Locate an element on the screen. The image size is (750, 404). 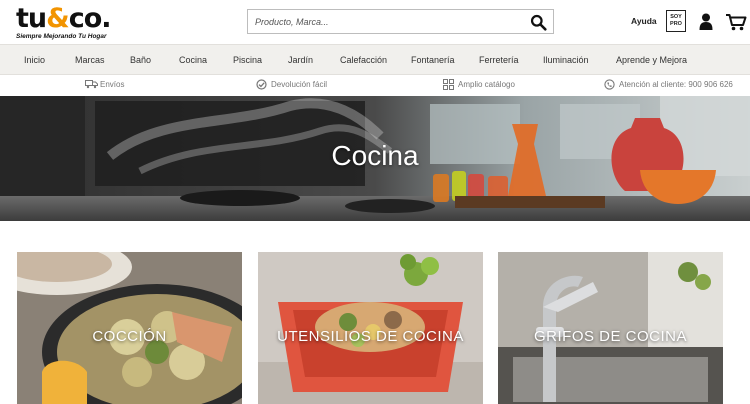
nav-item-marcas: Marcas is located at coordinates (90, 60).